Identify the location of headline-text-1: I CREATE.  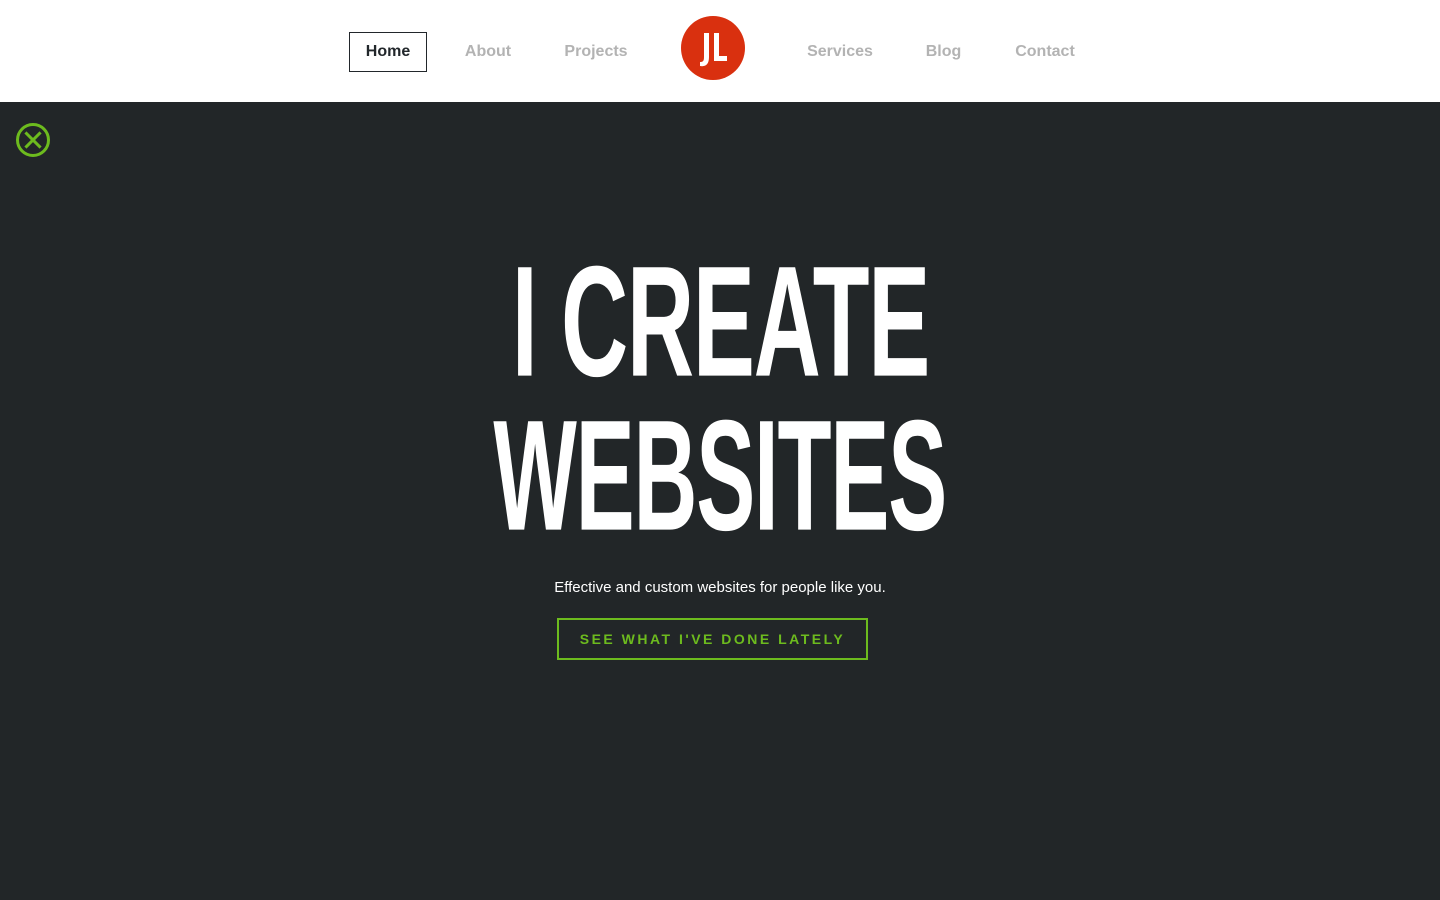
(720, 321).